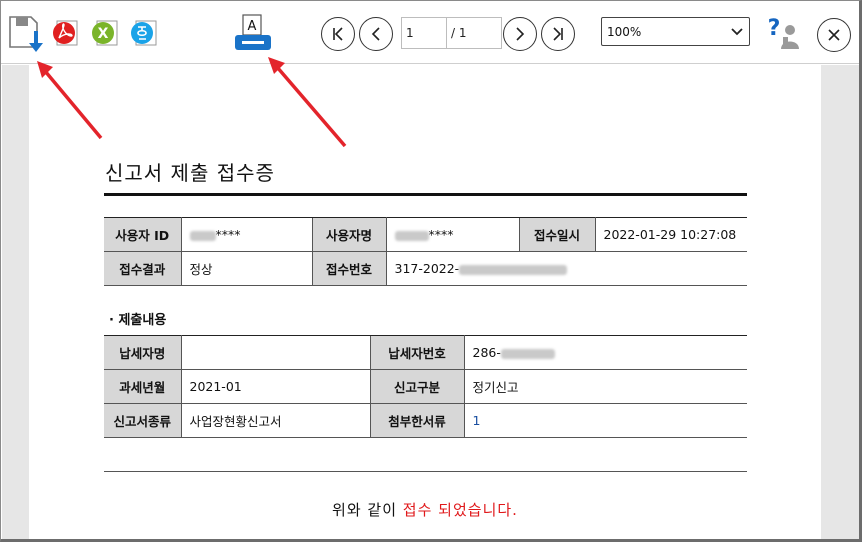 This screenshot has width=862, height=542. I want to click on chevron-right-icon, so click(520, 34).